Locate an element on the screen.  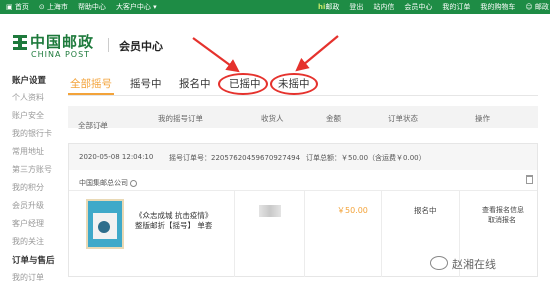
product-name: 《众志成城 抗击疫情》整版邮折【摇号】 单套 is located at coordinates (176, 221).